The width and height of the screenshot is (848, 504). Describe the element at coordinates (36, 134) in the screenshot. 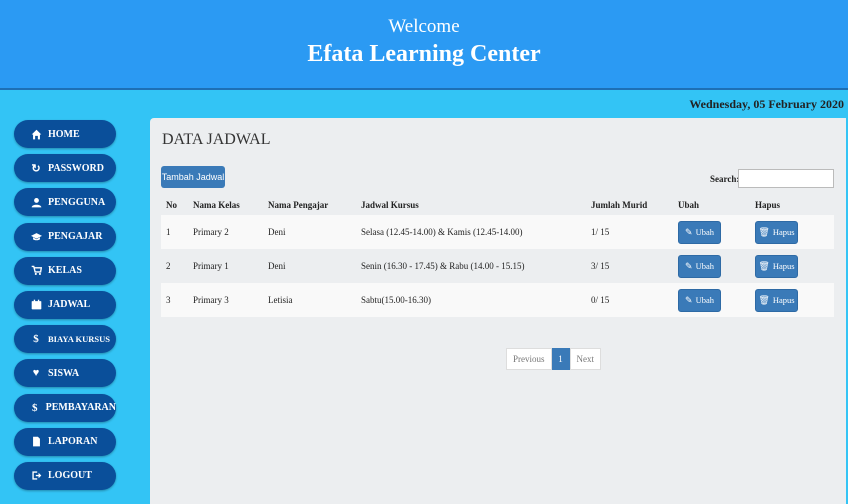

I see `home-icon` at that location.